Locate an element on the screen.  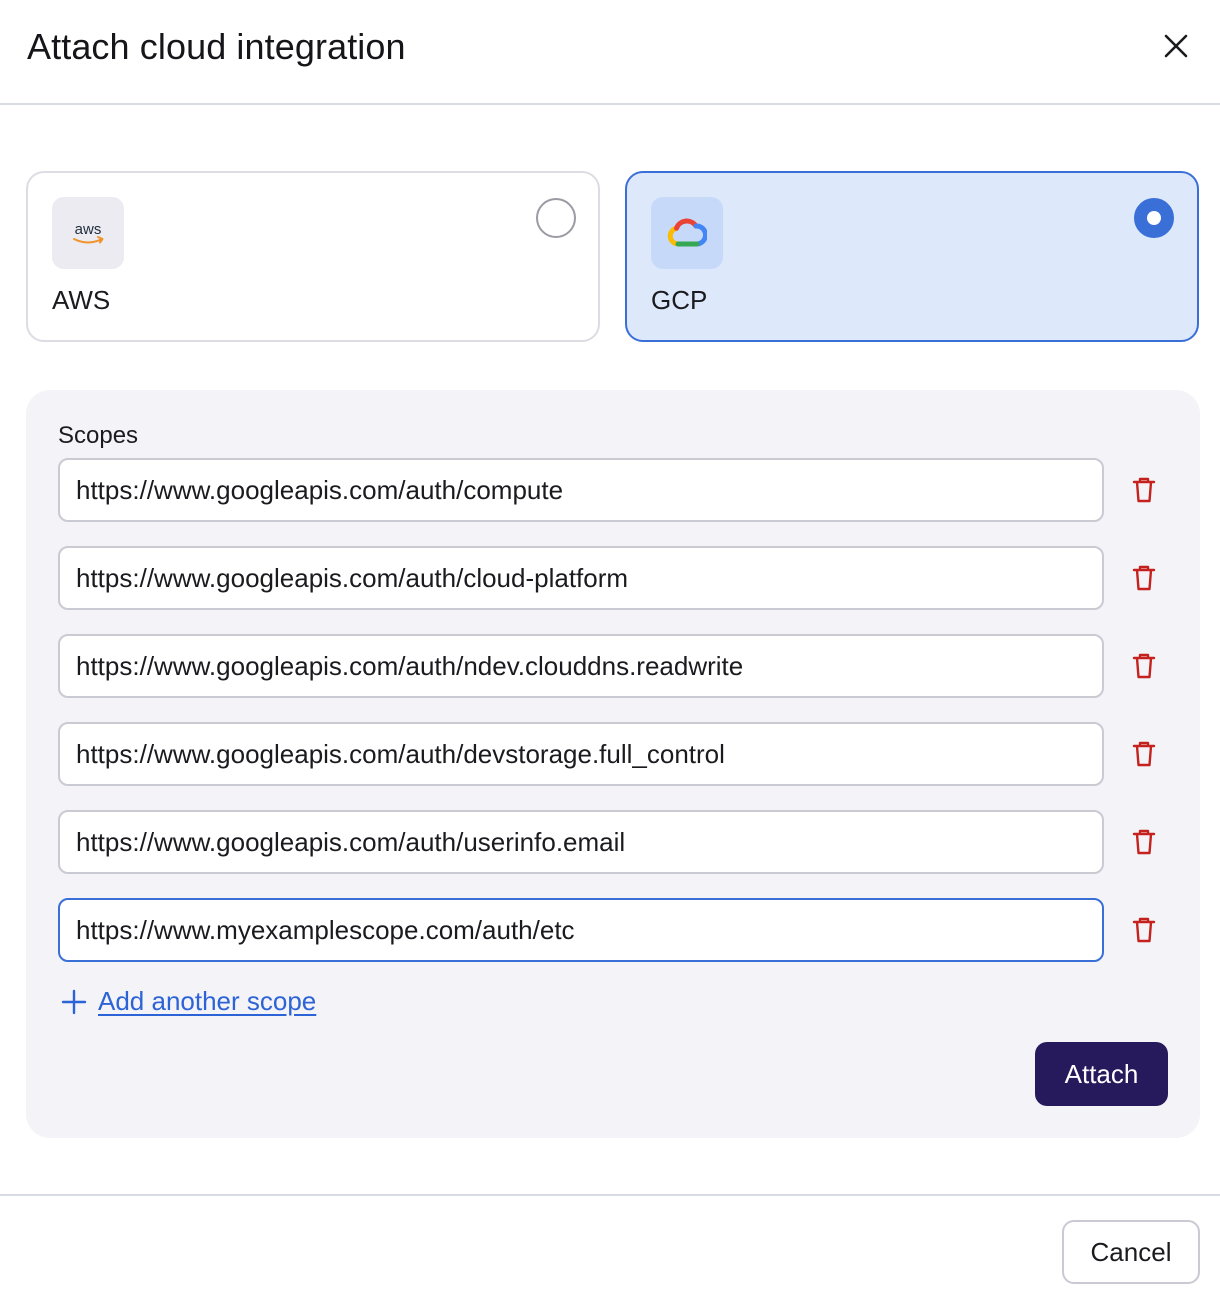
close-button is located at coordinates (1176, 46).